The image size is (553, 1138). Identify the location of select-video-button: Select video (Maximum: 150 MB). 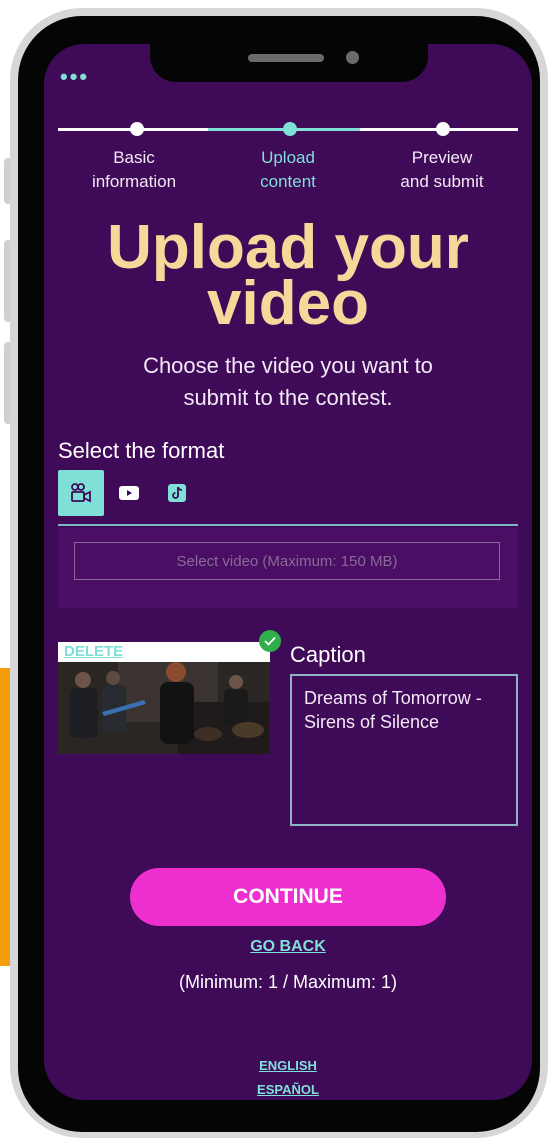
(287, 561).